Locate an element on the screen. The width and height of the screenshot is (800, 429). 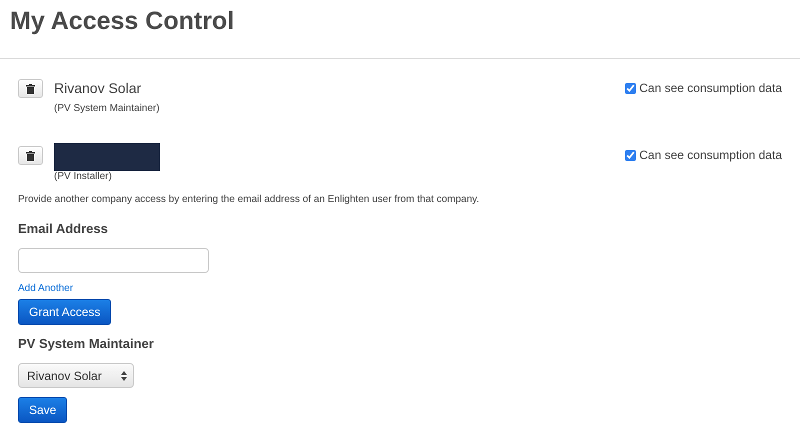
add-another-link: Add Another is located at coordinates (46, 288).